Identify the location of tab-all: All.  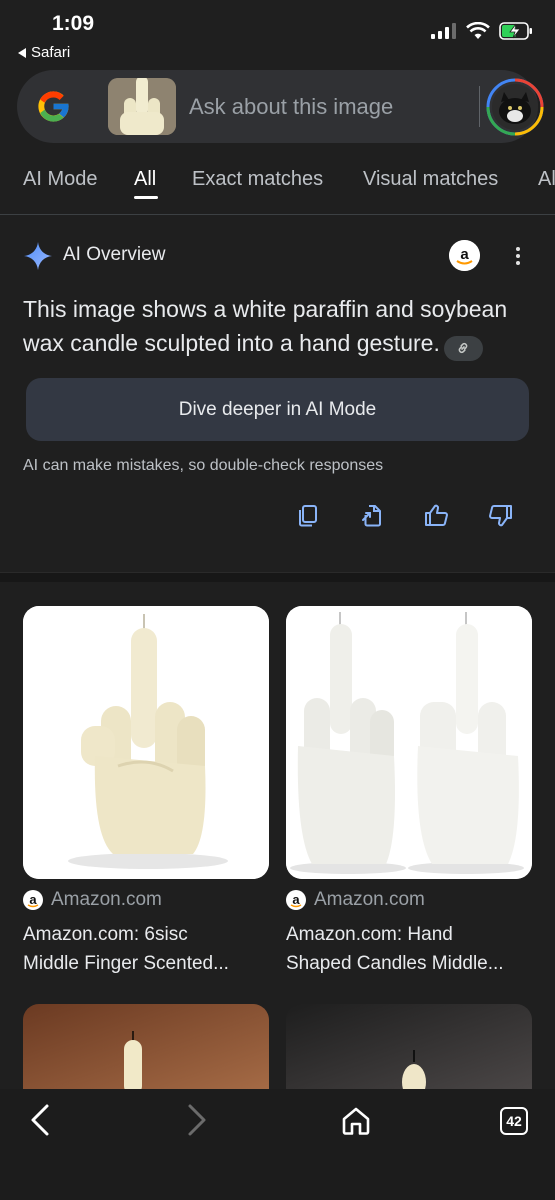
(145, 179).